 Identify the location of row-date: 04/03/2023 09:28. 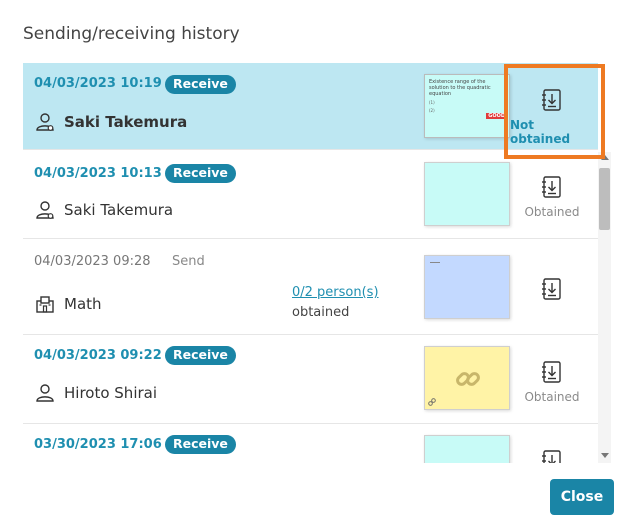
(92, 261).